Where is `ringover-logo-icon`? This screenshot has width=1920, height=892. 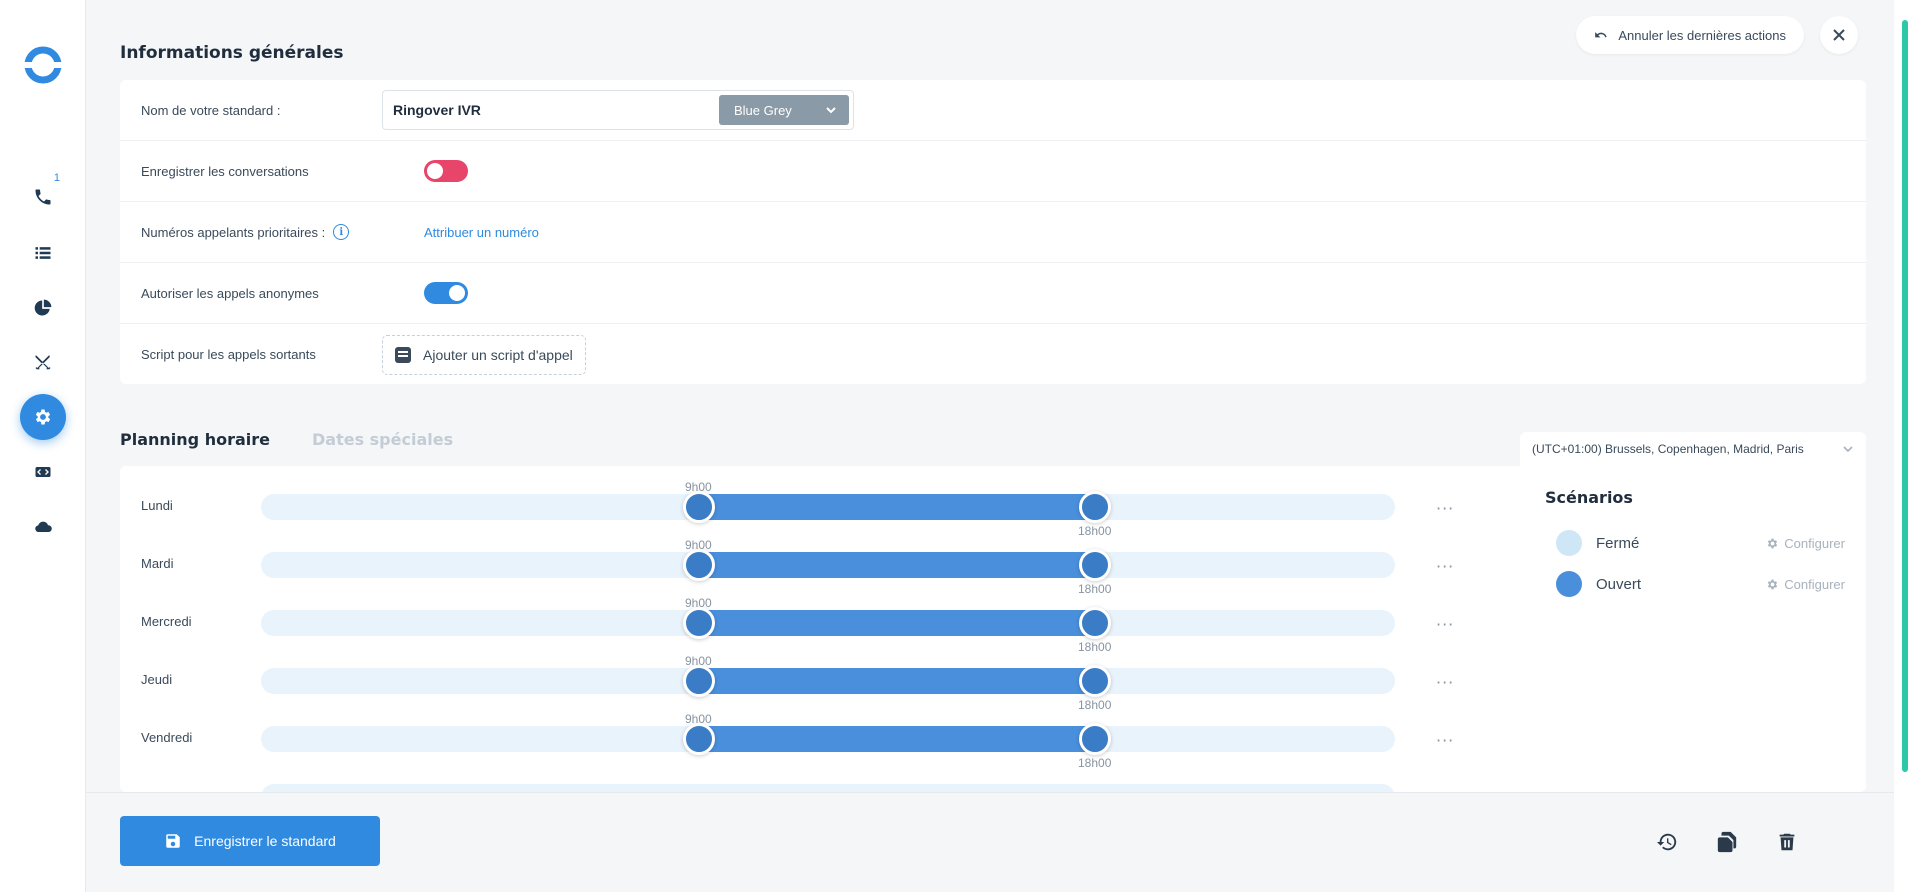
ringover-logo-icon is located at coordinates (43, 65).